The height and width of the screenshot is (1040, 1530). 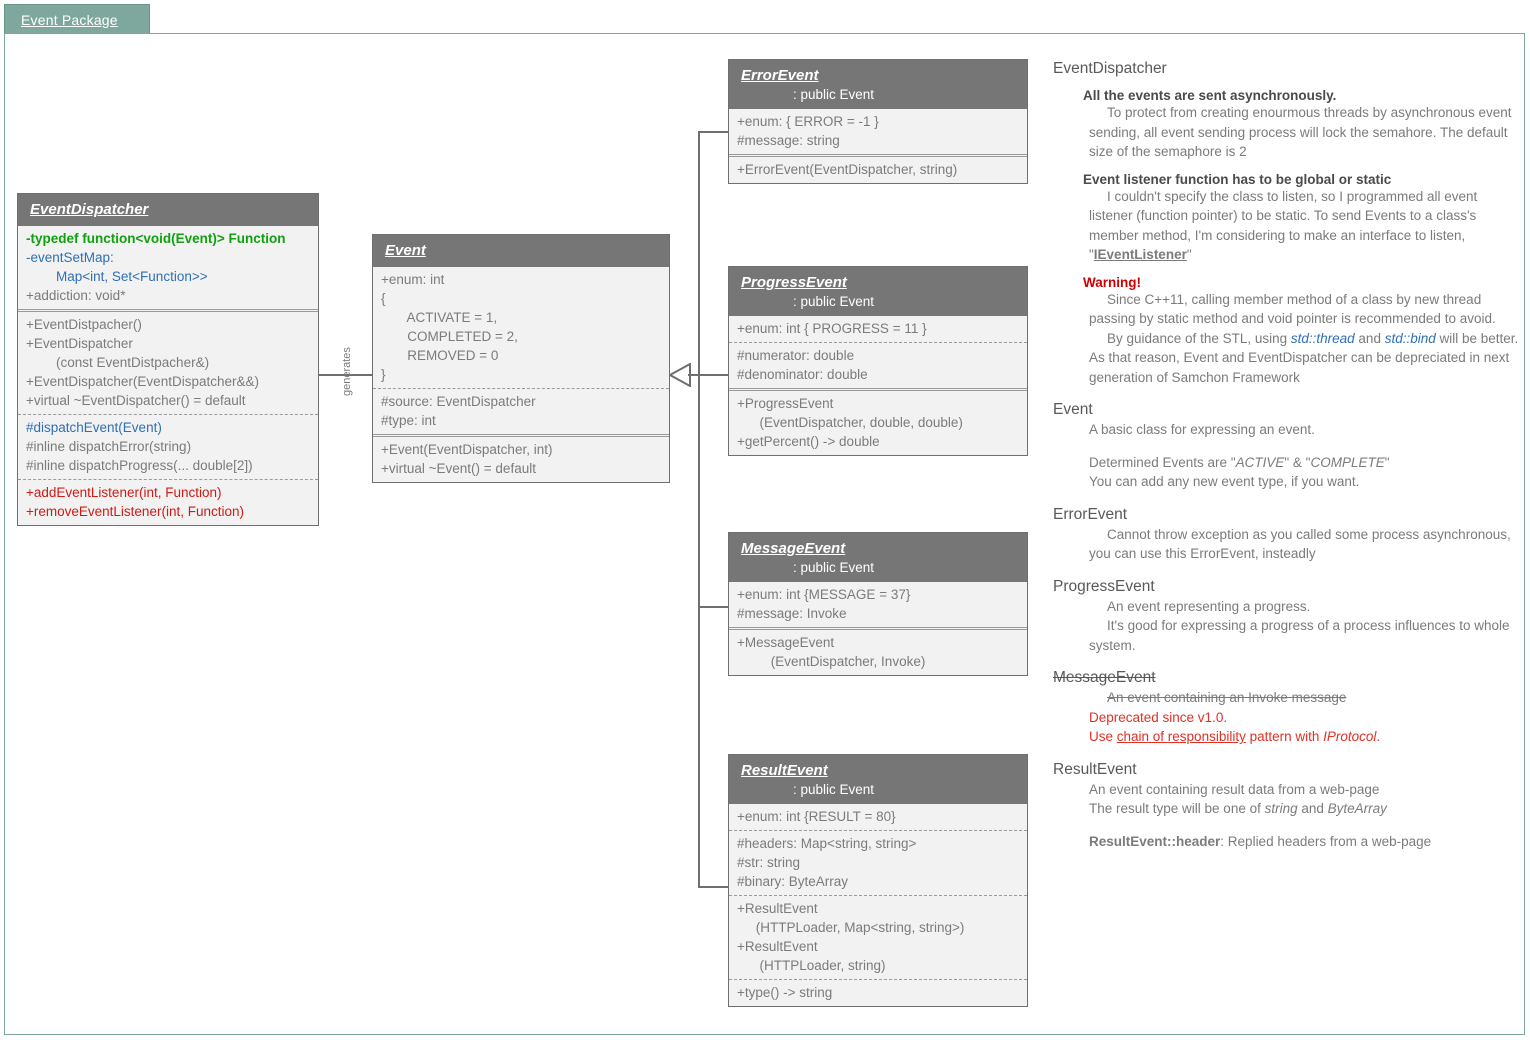 What do you see at coordinates (1103, 736) in the screenshot?
I see `doc-text: Use` at bounding box center [1103, 736].